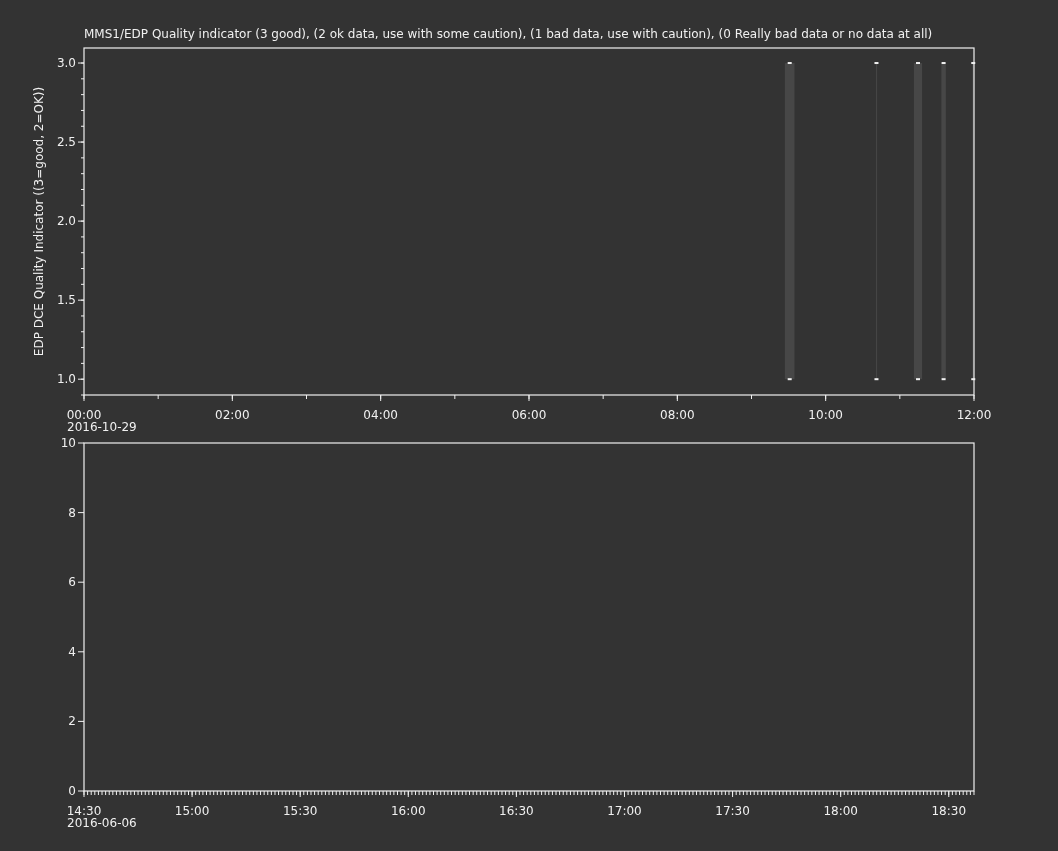 The height and width of the screenshot is (851, 1058). What do you see at coordinates (840, 811) in the screenshot?
I see `x-tick-label: 18:00` at bounding box center [840, 811].